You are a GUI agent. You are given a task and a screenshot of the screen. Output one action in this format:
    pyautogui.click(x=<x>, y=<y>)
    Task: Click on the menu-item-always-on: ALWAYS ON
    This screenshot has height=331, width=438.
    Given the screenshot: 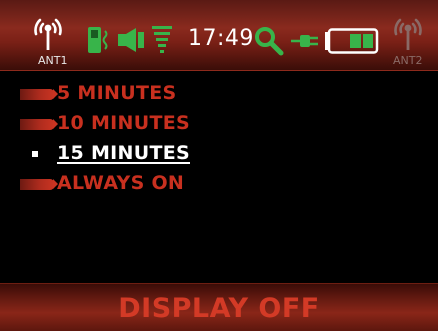 What is the action you would take?
    pyautogui.click(x=219, y=184)
    